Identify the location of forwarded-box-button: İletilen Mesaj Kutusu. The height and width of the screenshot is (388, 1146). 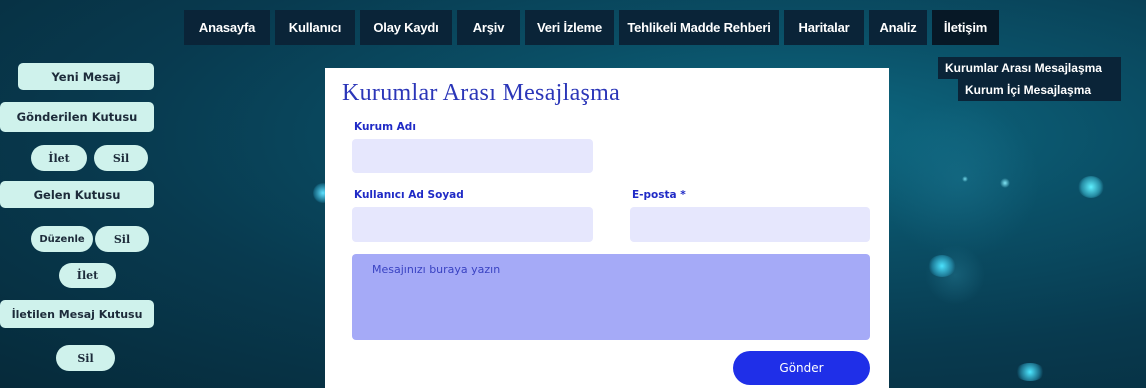
(77, 314).